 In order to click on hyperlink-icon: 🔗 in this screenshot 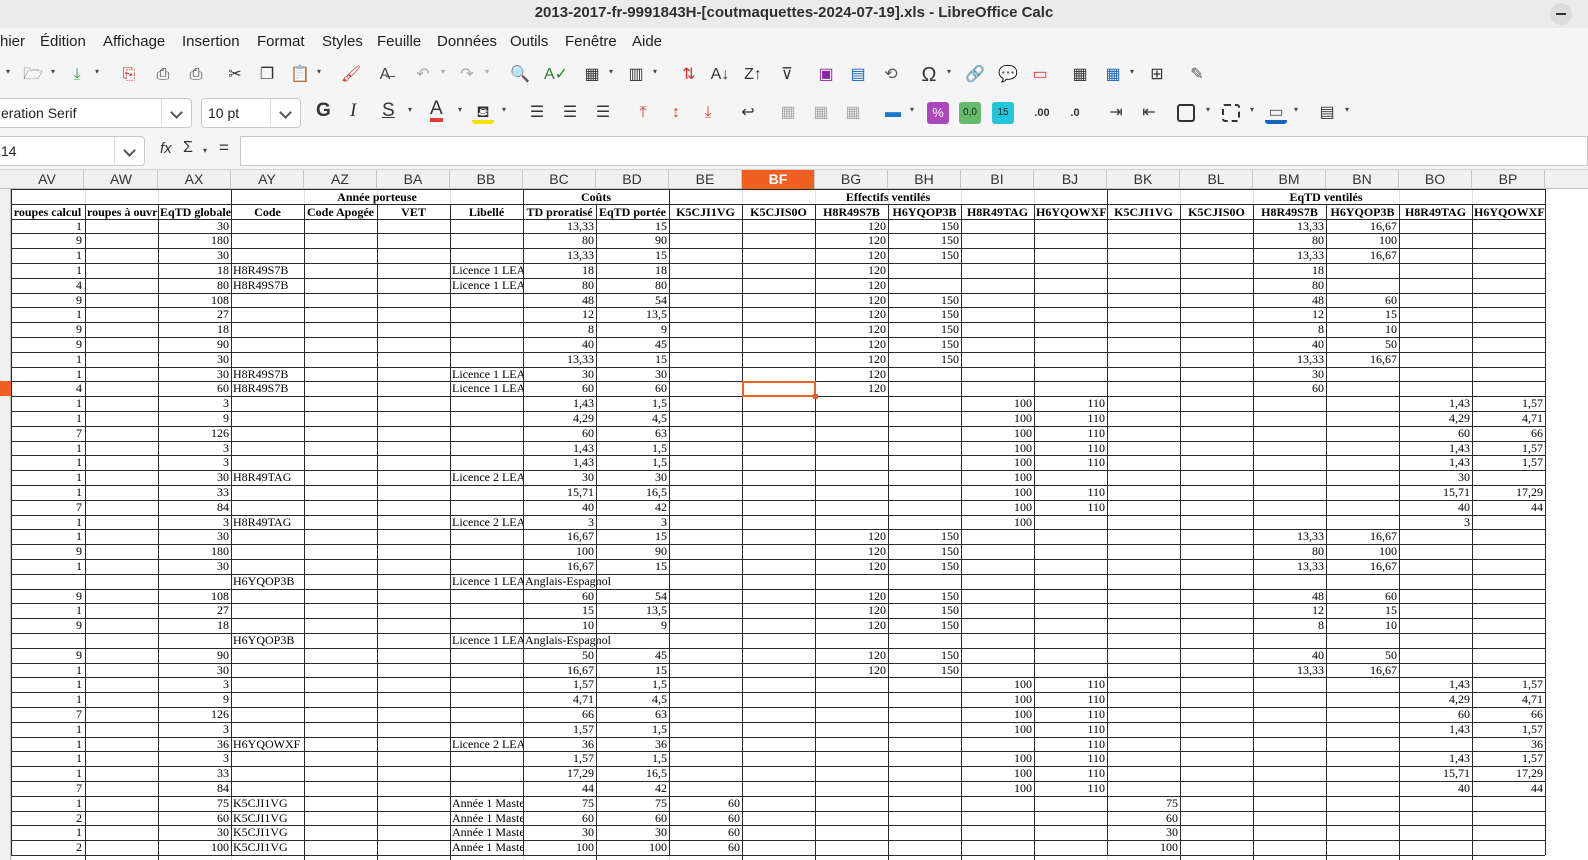, I will do `click(975, 75)`.